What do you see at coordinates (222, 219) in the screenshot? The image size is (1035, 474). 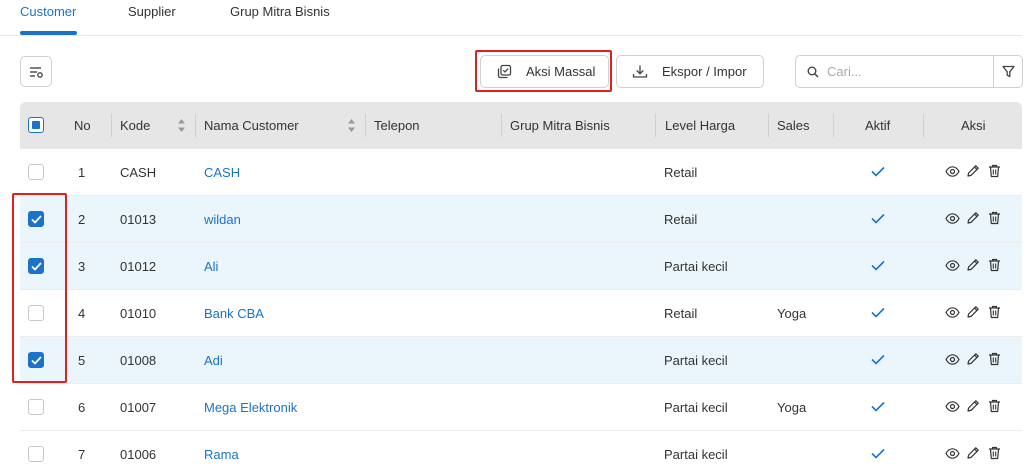 I see `cell-customer-name: wildan` at bounding box center [222, 219].